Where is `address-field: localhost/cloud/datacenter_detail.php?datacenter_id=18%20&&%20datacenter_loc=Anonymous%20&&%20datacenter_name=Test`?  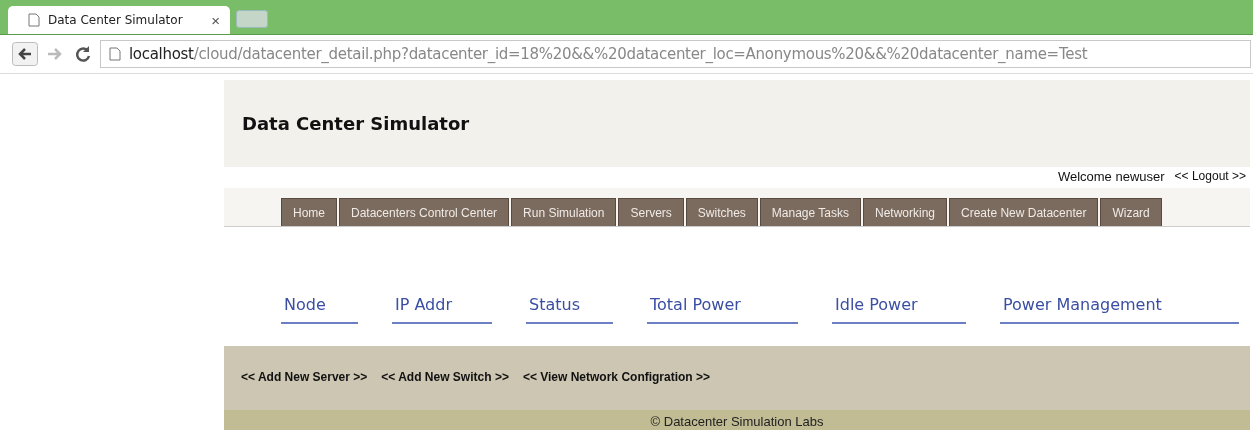 address-field: localhost/cloud/datacenter_detail.php?datacenter_id=18%20&&%20datacenter_loc=Anonymous%20&&%20datacenter_name=Test is located at coordinates (675, 54).